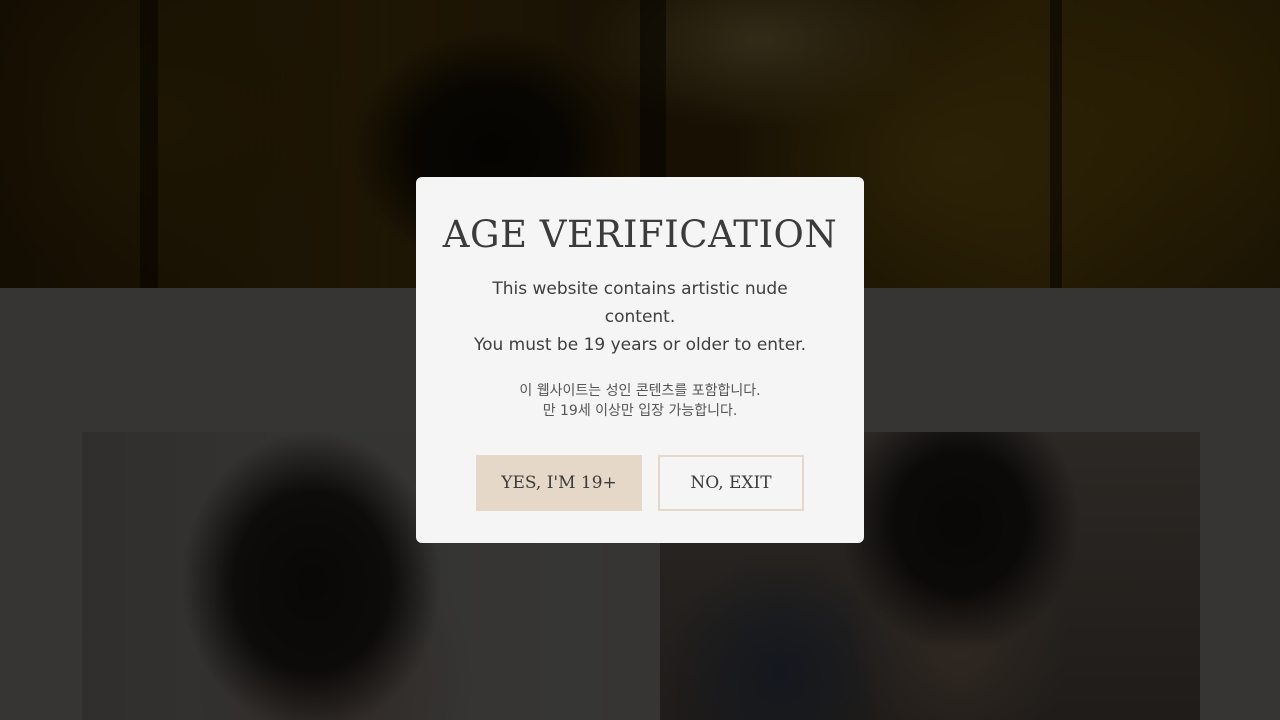  What do you see at coordinates (731, 483) in the screenshot?
I see `exit-button: NO, EXIT` at bounding box center [731, 483].